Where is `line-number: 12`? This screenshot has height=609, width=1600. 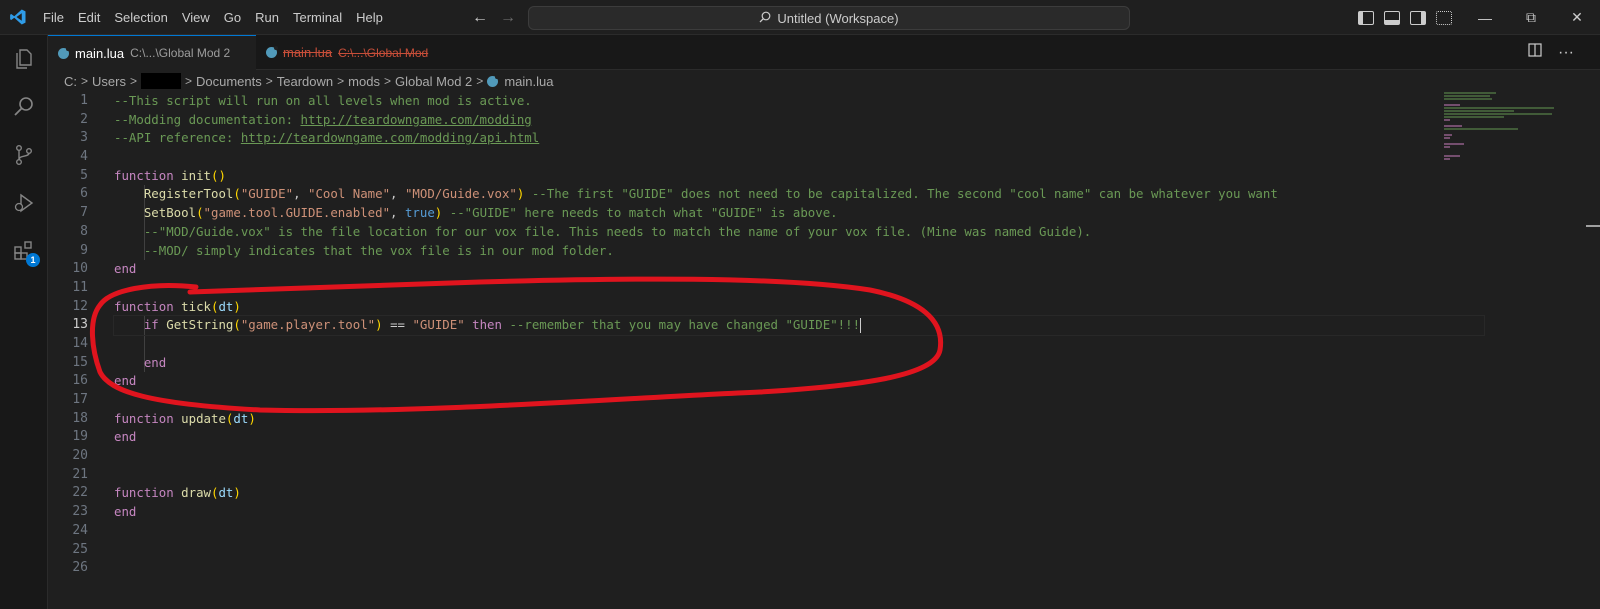 line-number: 12 is located at coordinates (80, 306).